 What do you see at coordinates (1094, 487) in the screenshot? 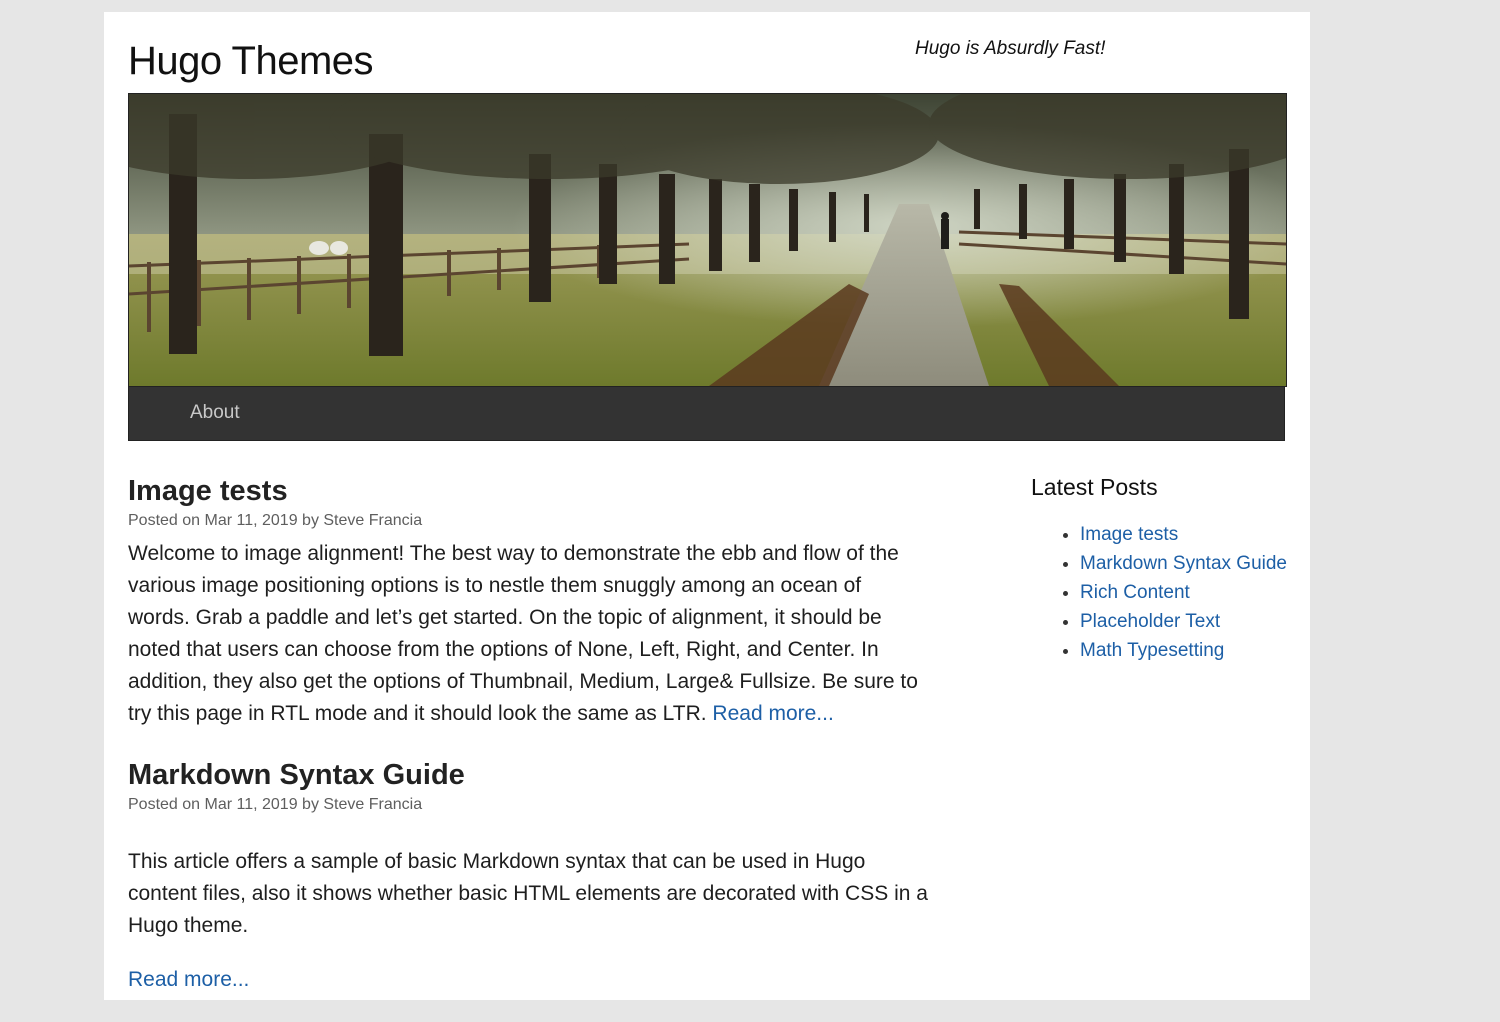
I see `sidebar-heading: Latest Posts` at bounding box center [1094, 487].